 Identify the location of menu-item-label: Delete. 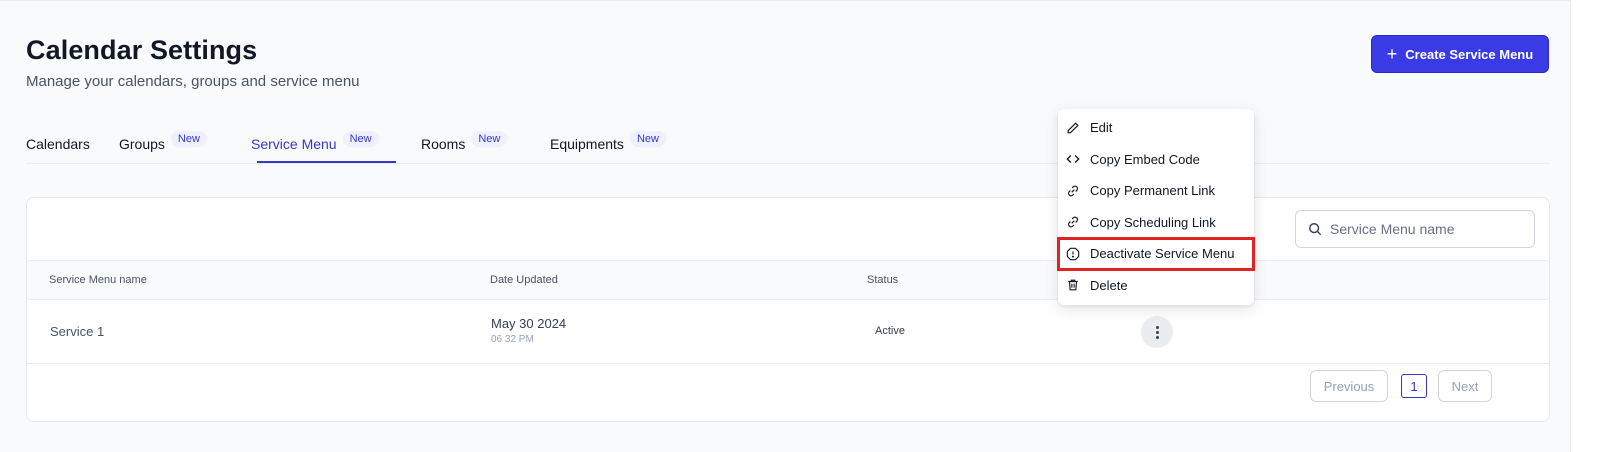
(1109, 285).